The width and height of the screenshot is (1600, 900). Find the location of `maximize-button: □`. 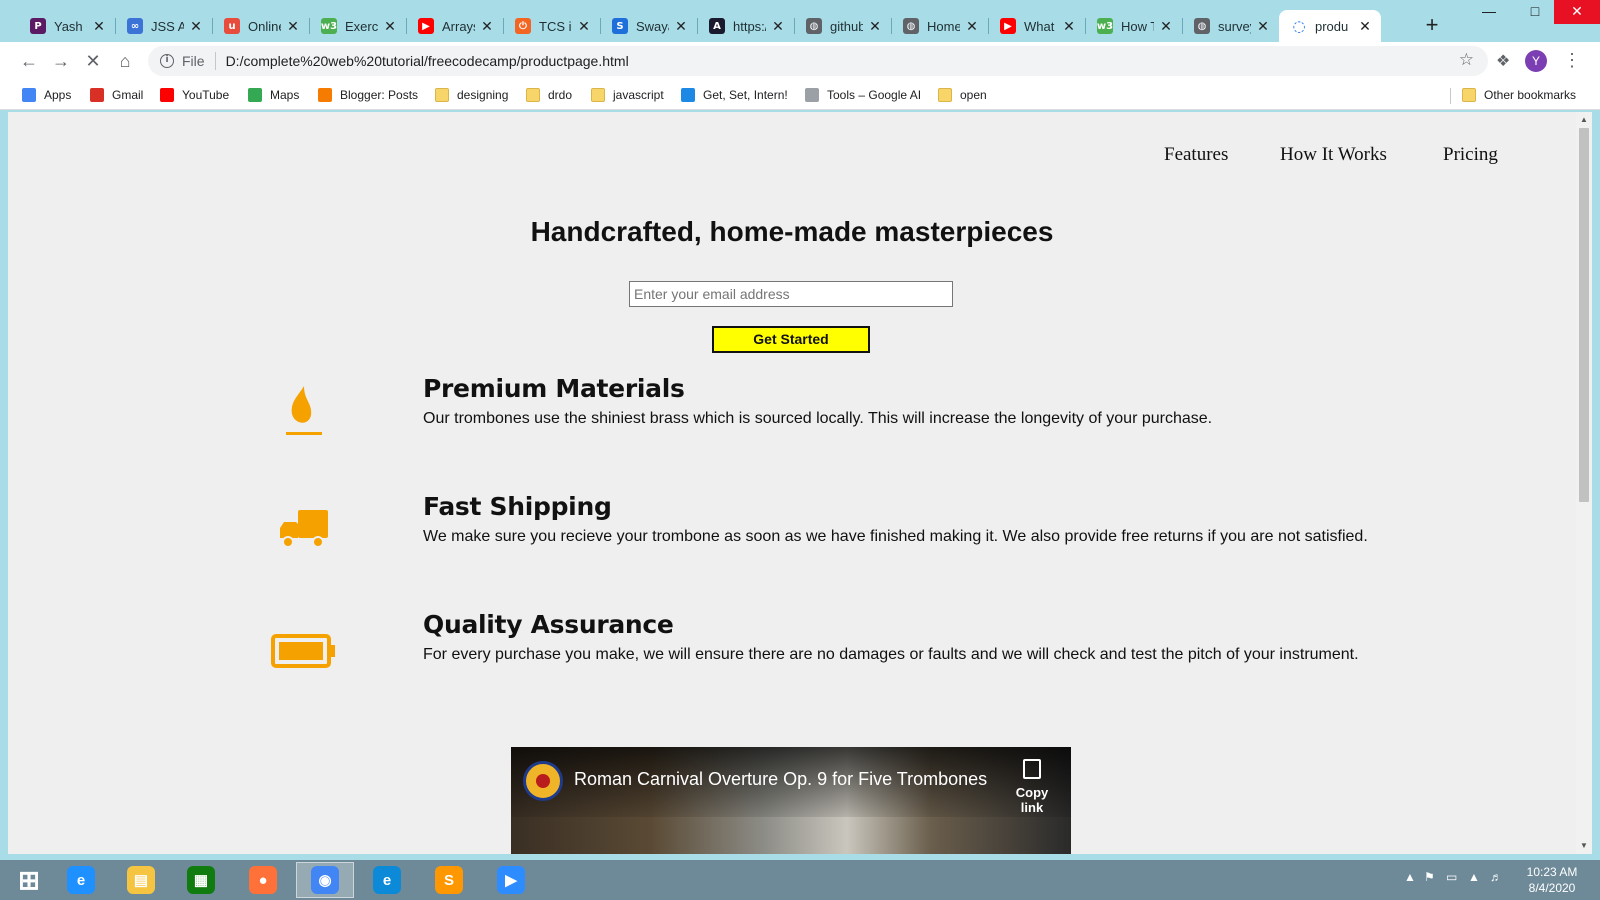

maximize-button: □ is located at coordinates (1535, 12).